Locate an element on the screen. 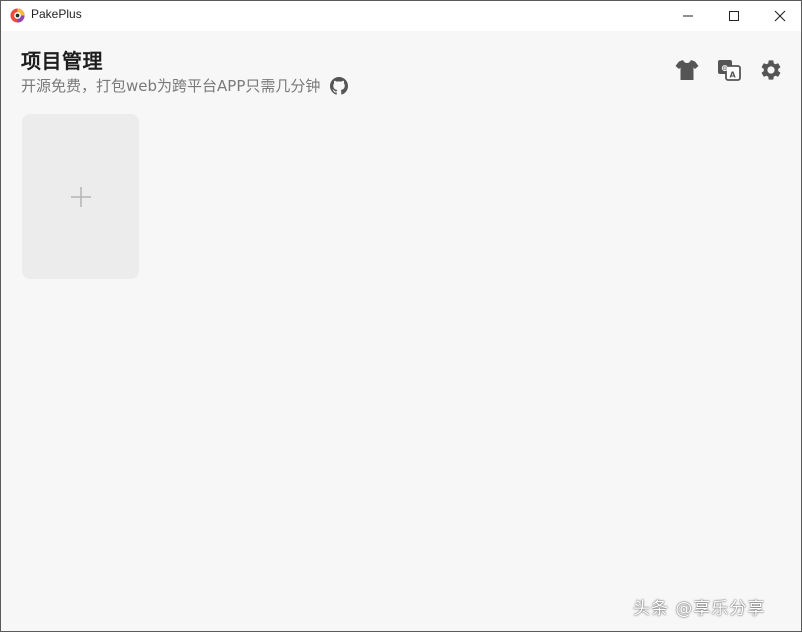 This screenshot has width=802, height=632. settings-button is located at coordinates (771, 70).